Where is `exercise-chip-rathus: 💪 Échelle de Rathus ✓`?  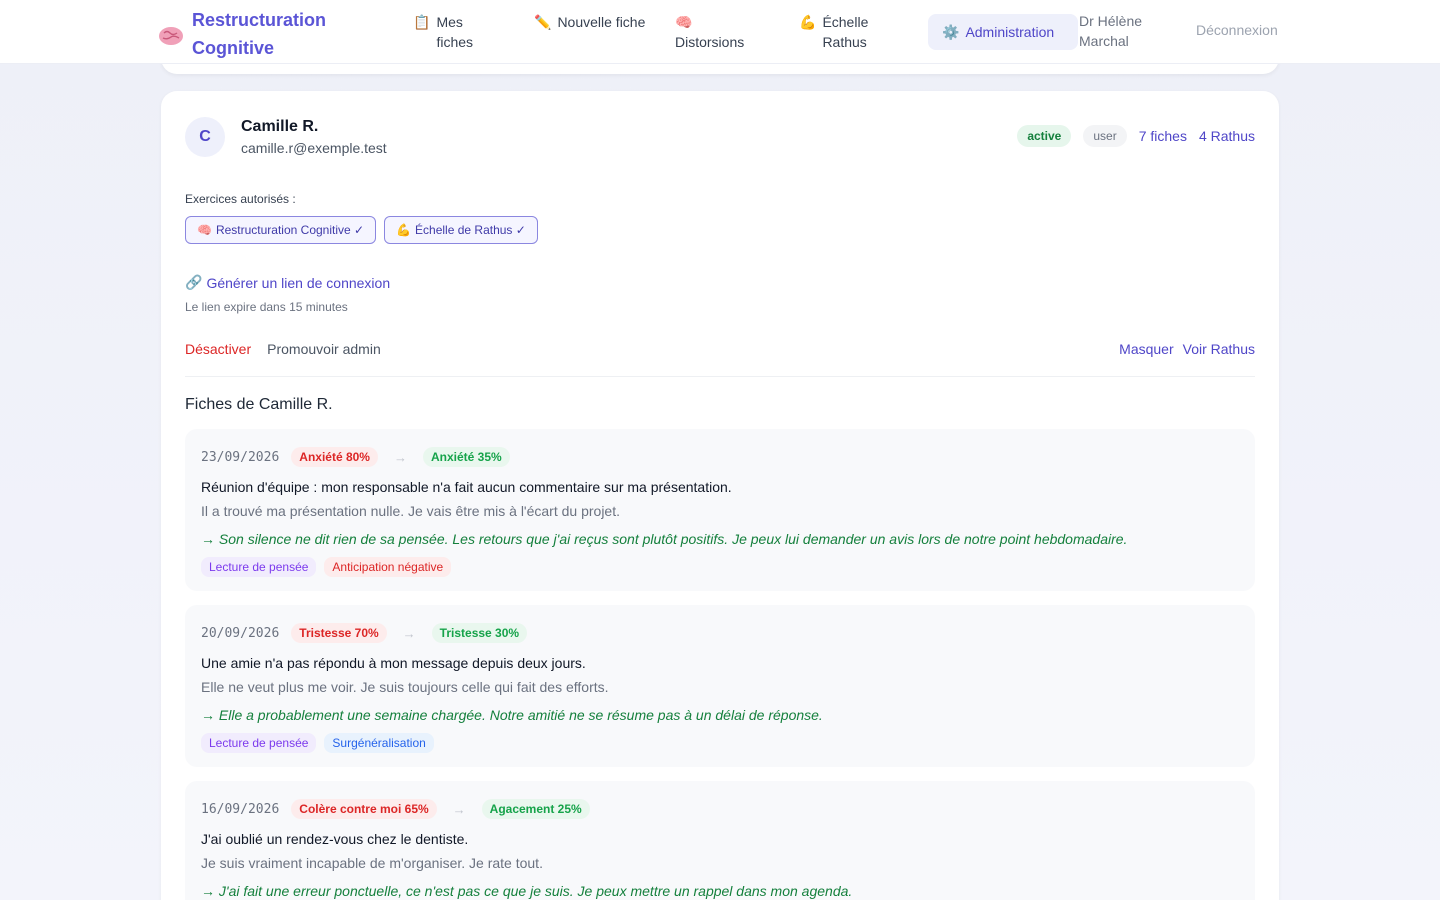 exercise-chip-rathus: 💪 Échelle de Rathus ✓ is located at coordinates (461, 230).